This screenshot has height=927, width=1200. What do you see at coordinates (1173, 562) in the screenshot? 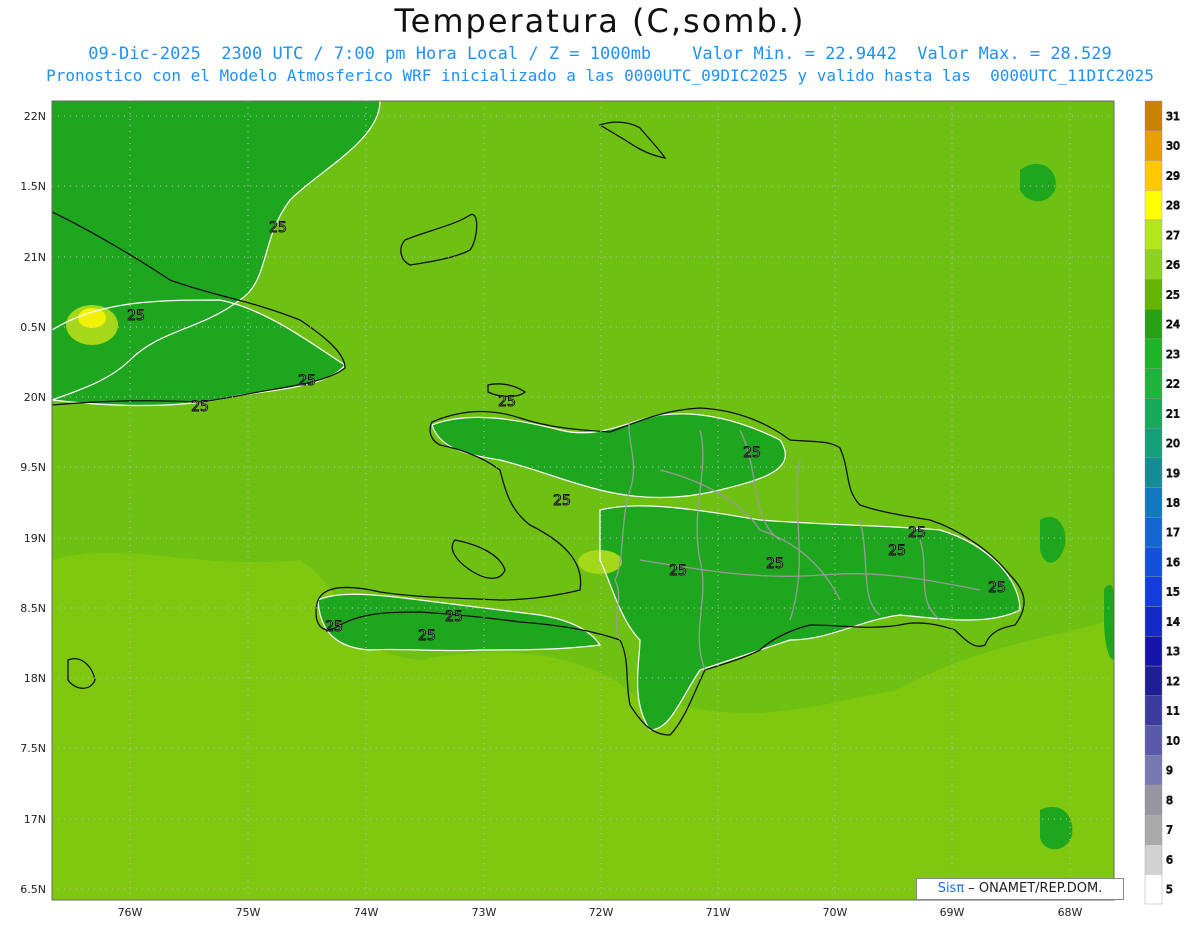
I see `colorbar-label: 16` at bounding box center [1173, 562].